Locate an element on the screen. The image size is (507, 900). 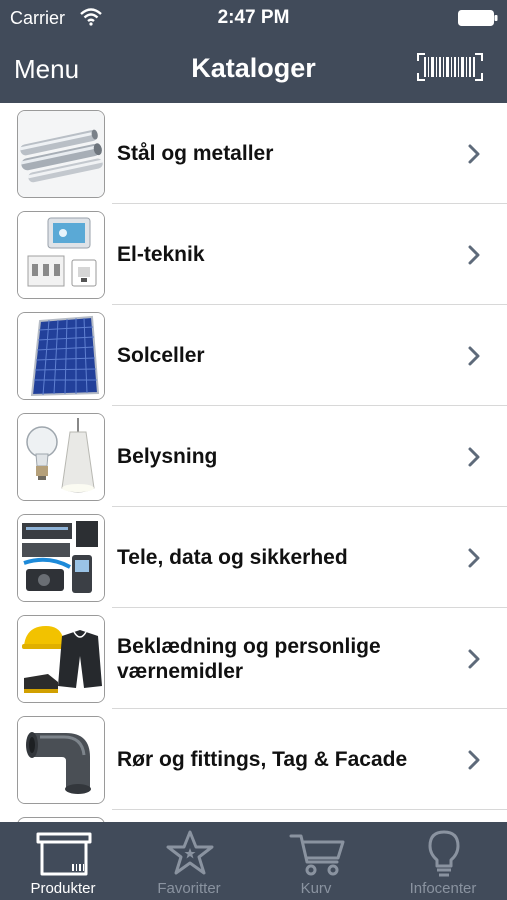
electrical-equipment-icon is located at coordinates (61, 255).